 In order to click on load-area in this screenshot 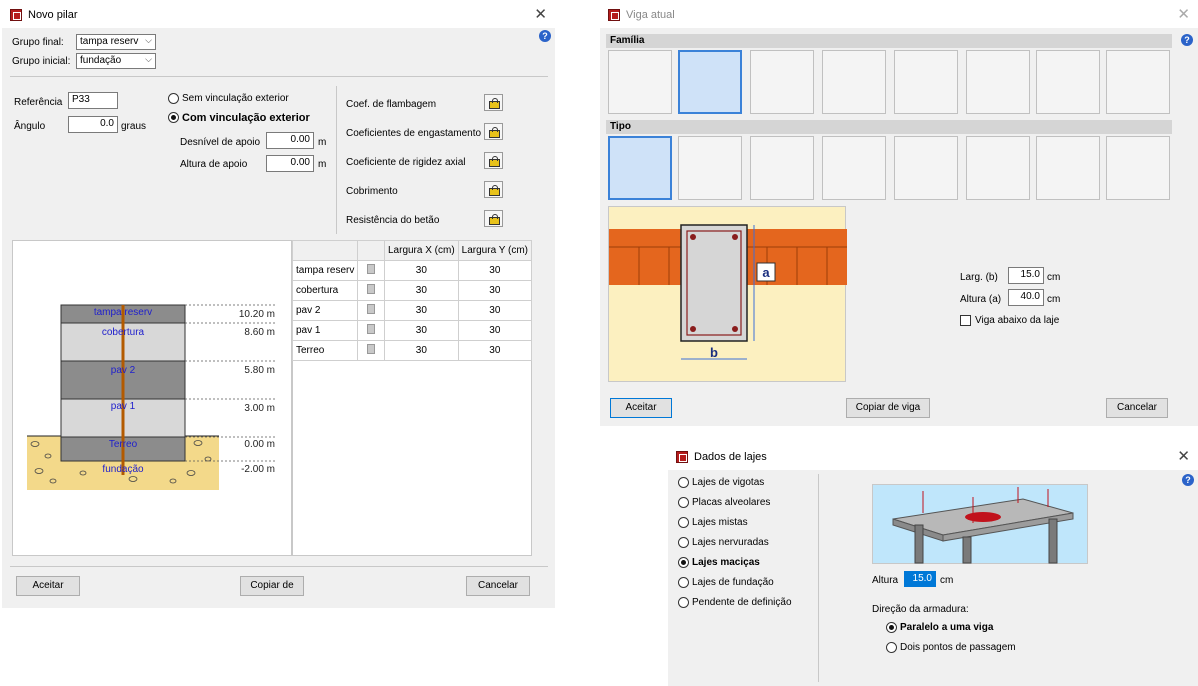, I will do `click(983, 517)`.